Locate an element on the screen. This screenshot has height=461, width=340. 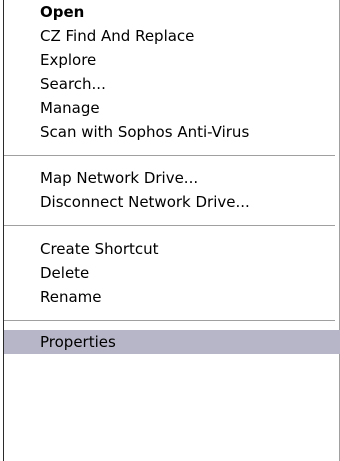
menu-item-create-shortcut: Create Shortcut is located at coordinates (172, 249).